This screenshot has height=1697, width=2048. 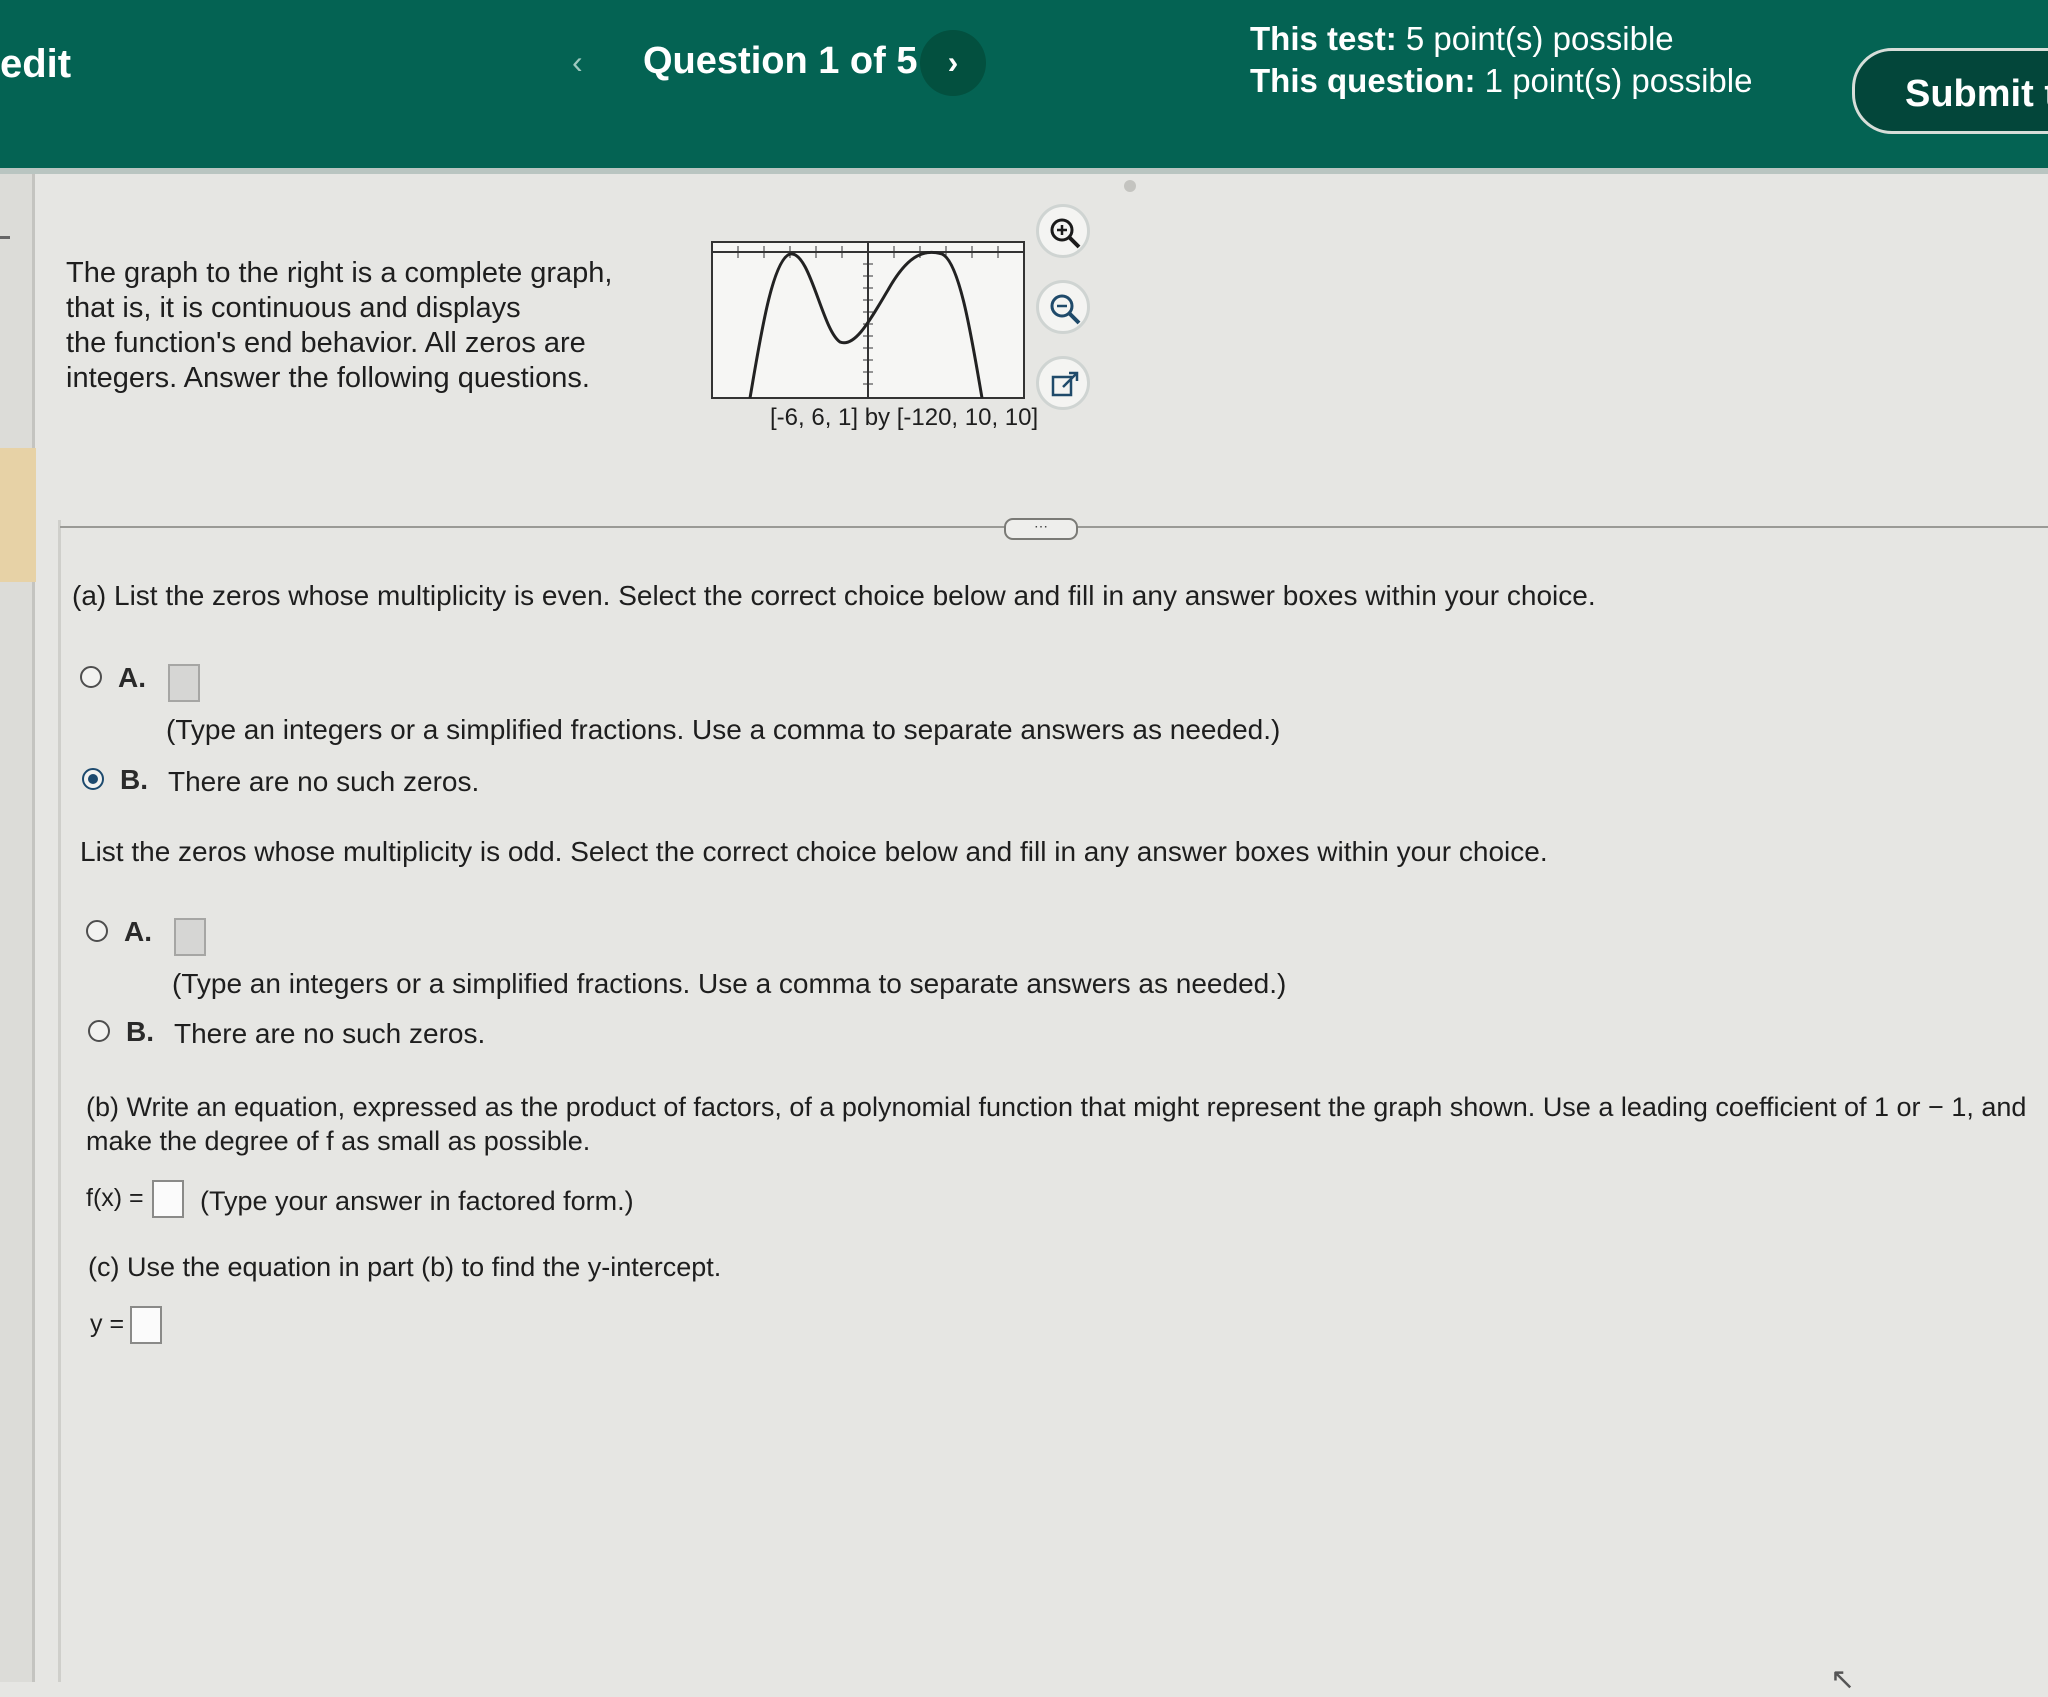 I want to click on external-link-icon, so click(x=1065, y=384).